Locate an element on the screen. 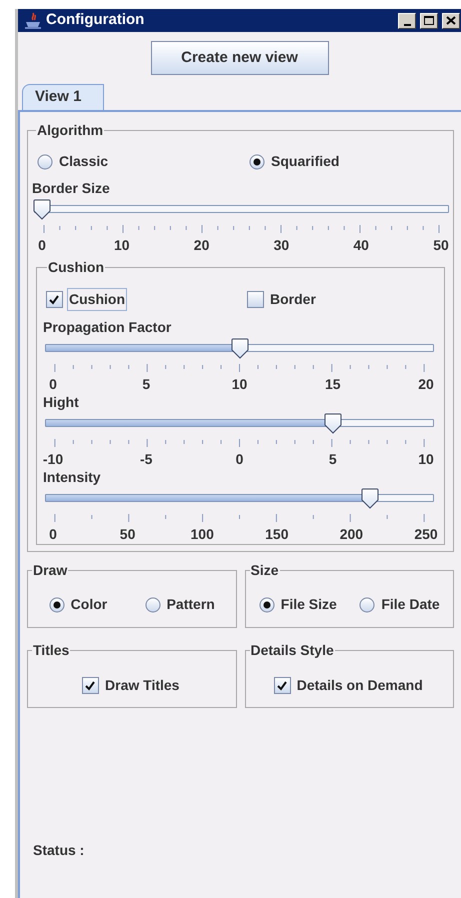  group-title: Cushion is located at coordinates (76, 267).